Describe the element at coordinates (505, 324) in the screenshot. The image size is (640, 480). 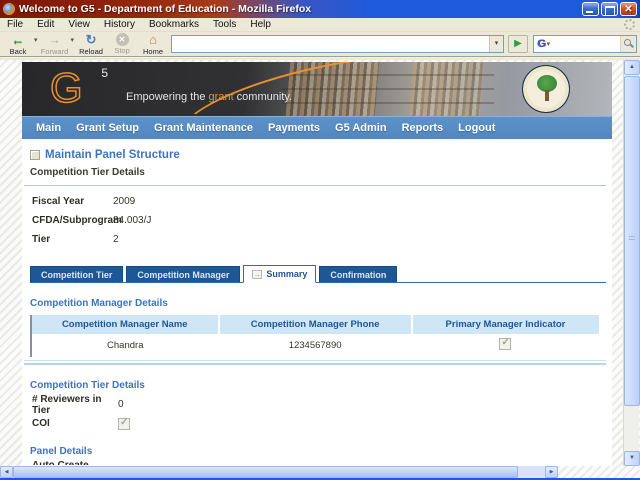
I see `col-primary-indicator: Primary Manager Indicator` at that location.